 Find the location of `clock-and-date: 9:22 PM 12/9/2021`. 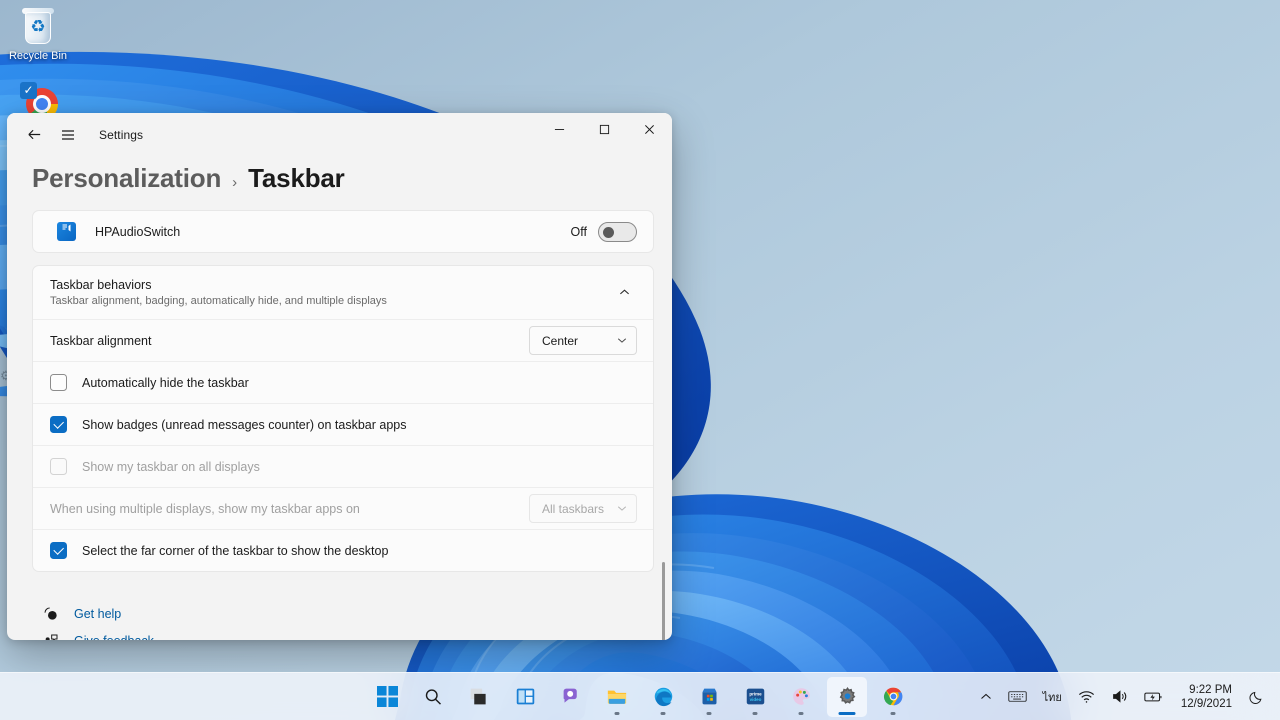

clock-and-date: 9:22 PM 12/9/2021 is located at coordinates (1206, 697).